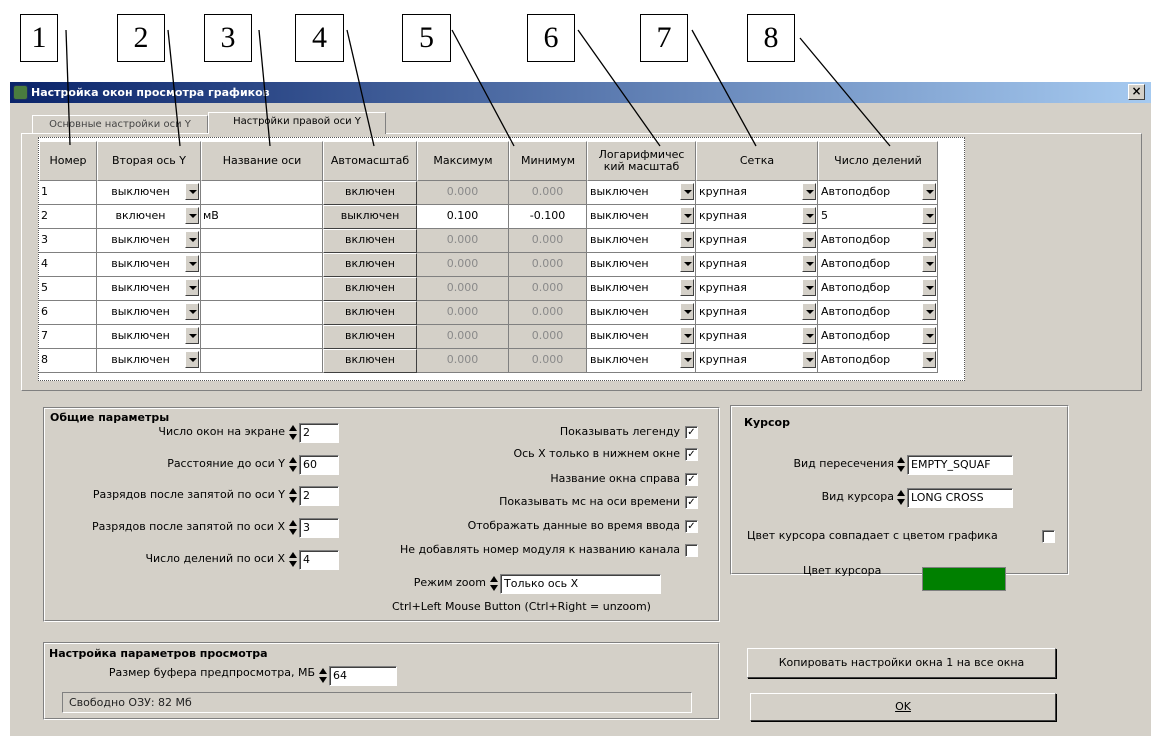 This screenshot has height=736, width=1159. What do you see at coordinates (691, 454) in the screenshot?
I see `x-axis-bottom-checkbox: ✓` at bounding box center [691, 454].